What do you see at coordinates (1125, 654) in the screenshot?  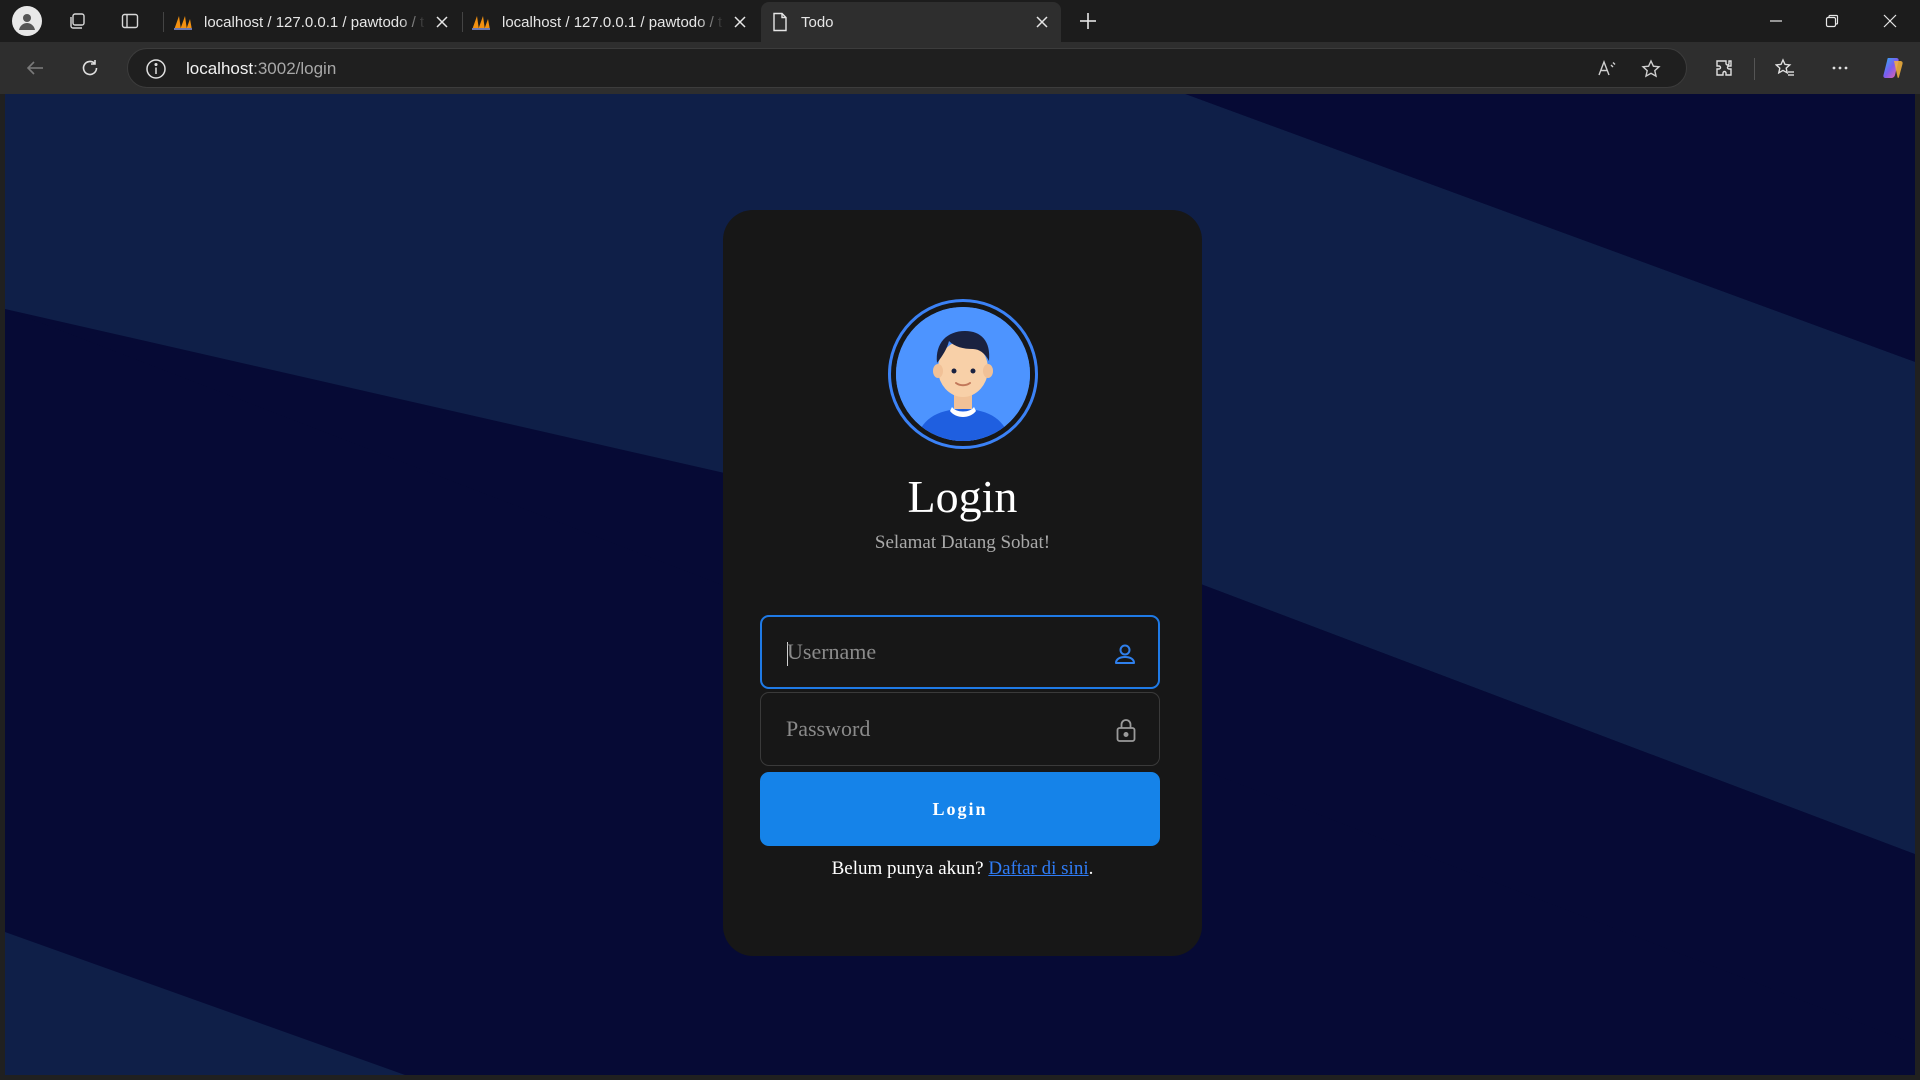 I see `user-icon` at bounding box center [1125, 654].